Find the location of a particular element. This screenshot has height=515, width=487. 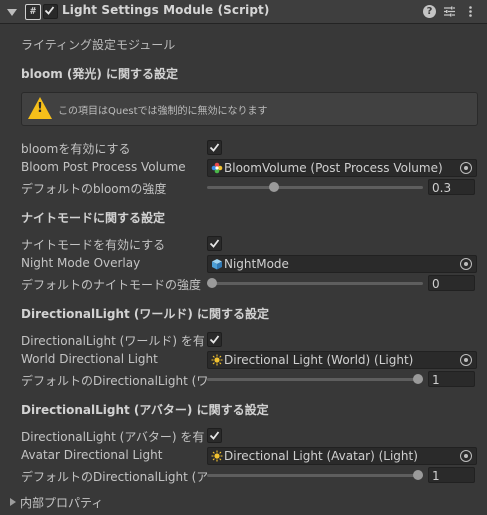

bloom-intensity-label: デフォルトのbloomの強度 is located at coordinates (94, 189).